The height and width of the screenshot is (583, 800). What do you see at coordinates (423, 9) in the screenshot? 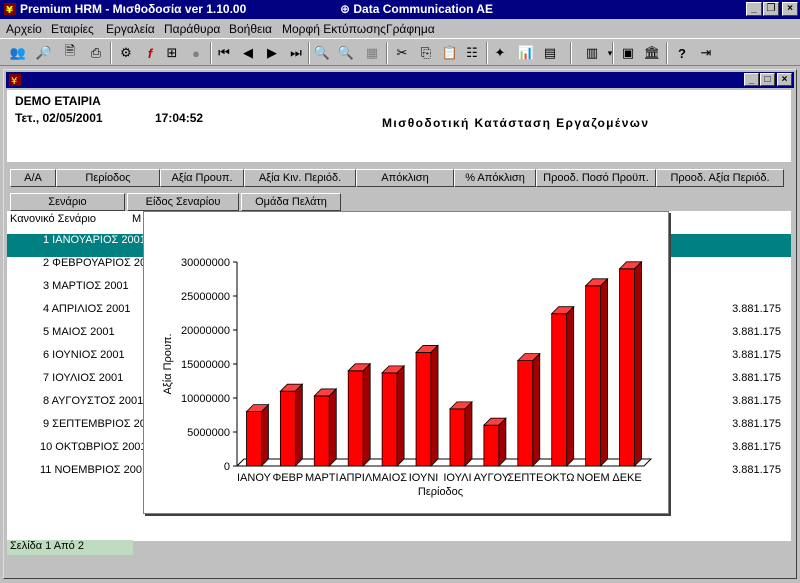
I see `company-title-text: Data Communication AE` at bounding box center [423, 9].